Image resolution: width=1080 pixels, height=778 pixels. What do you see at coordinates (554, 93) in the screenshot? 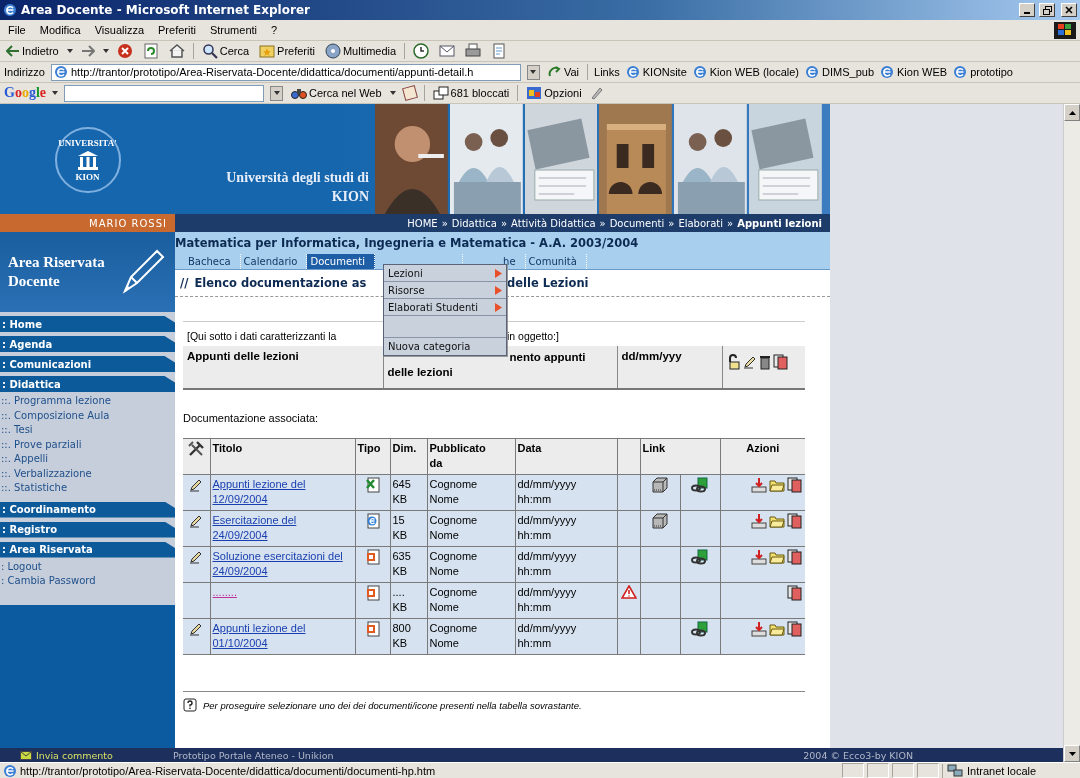
I see `options-button: Opzioni` at bounding box center [554, 93].